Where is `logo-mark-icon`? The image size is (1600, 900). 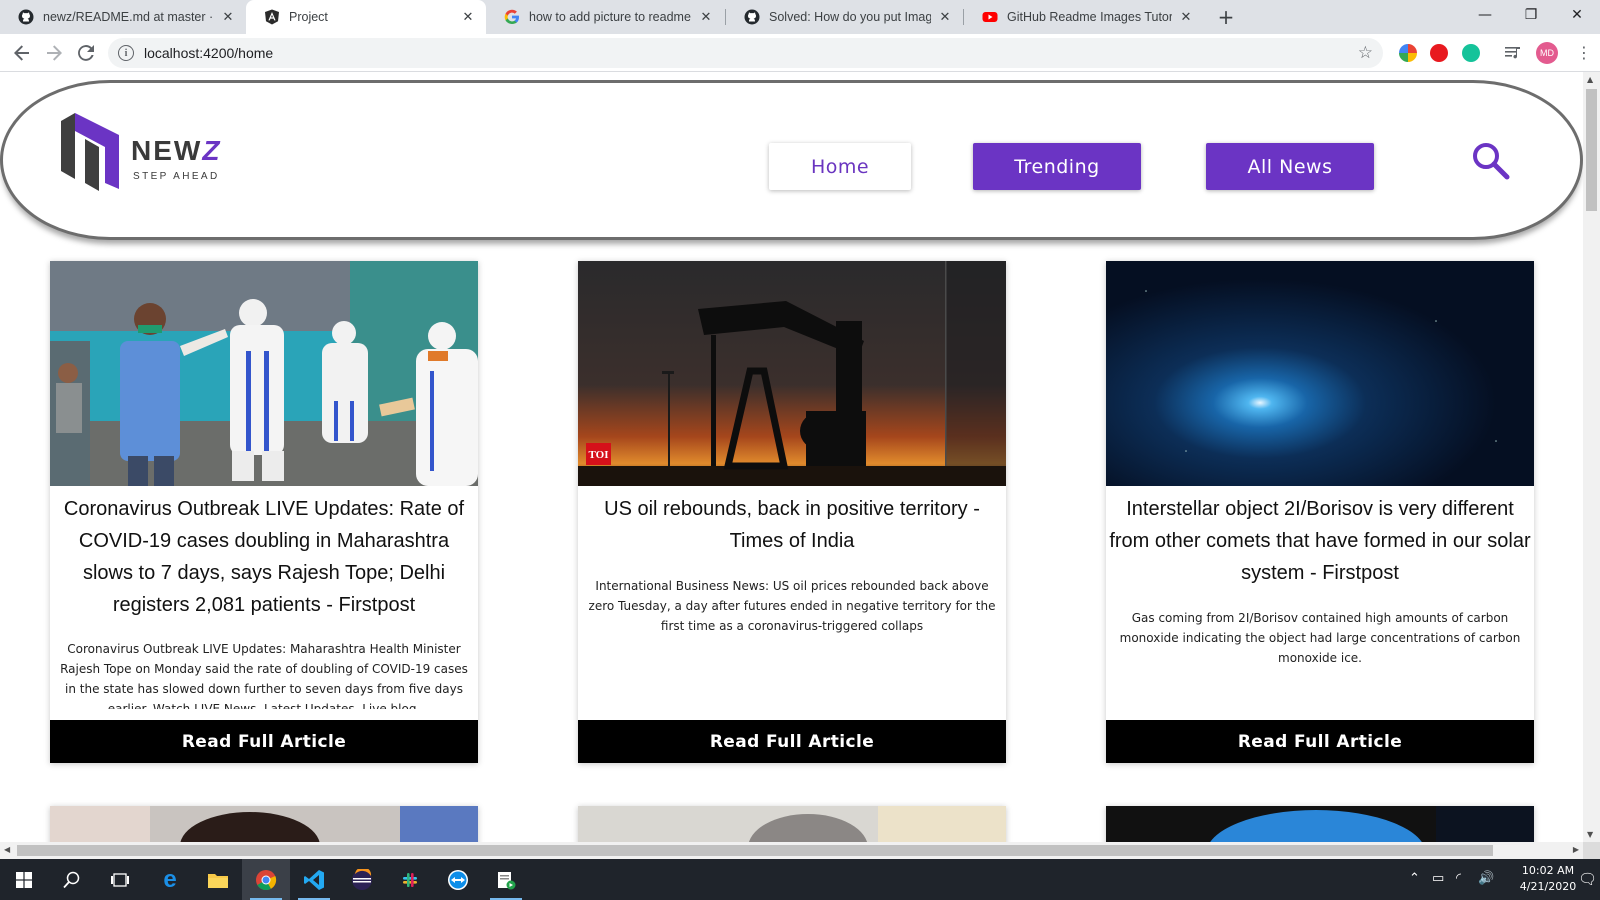 logo-mark-icon is located at coordinates (90, 152).